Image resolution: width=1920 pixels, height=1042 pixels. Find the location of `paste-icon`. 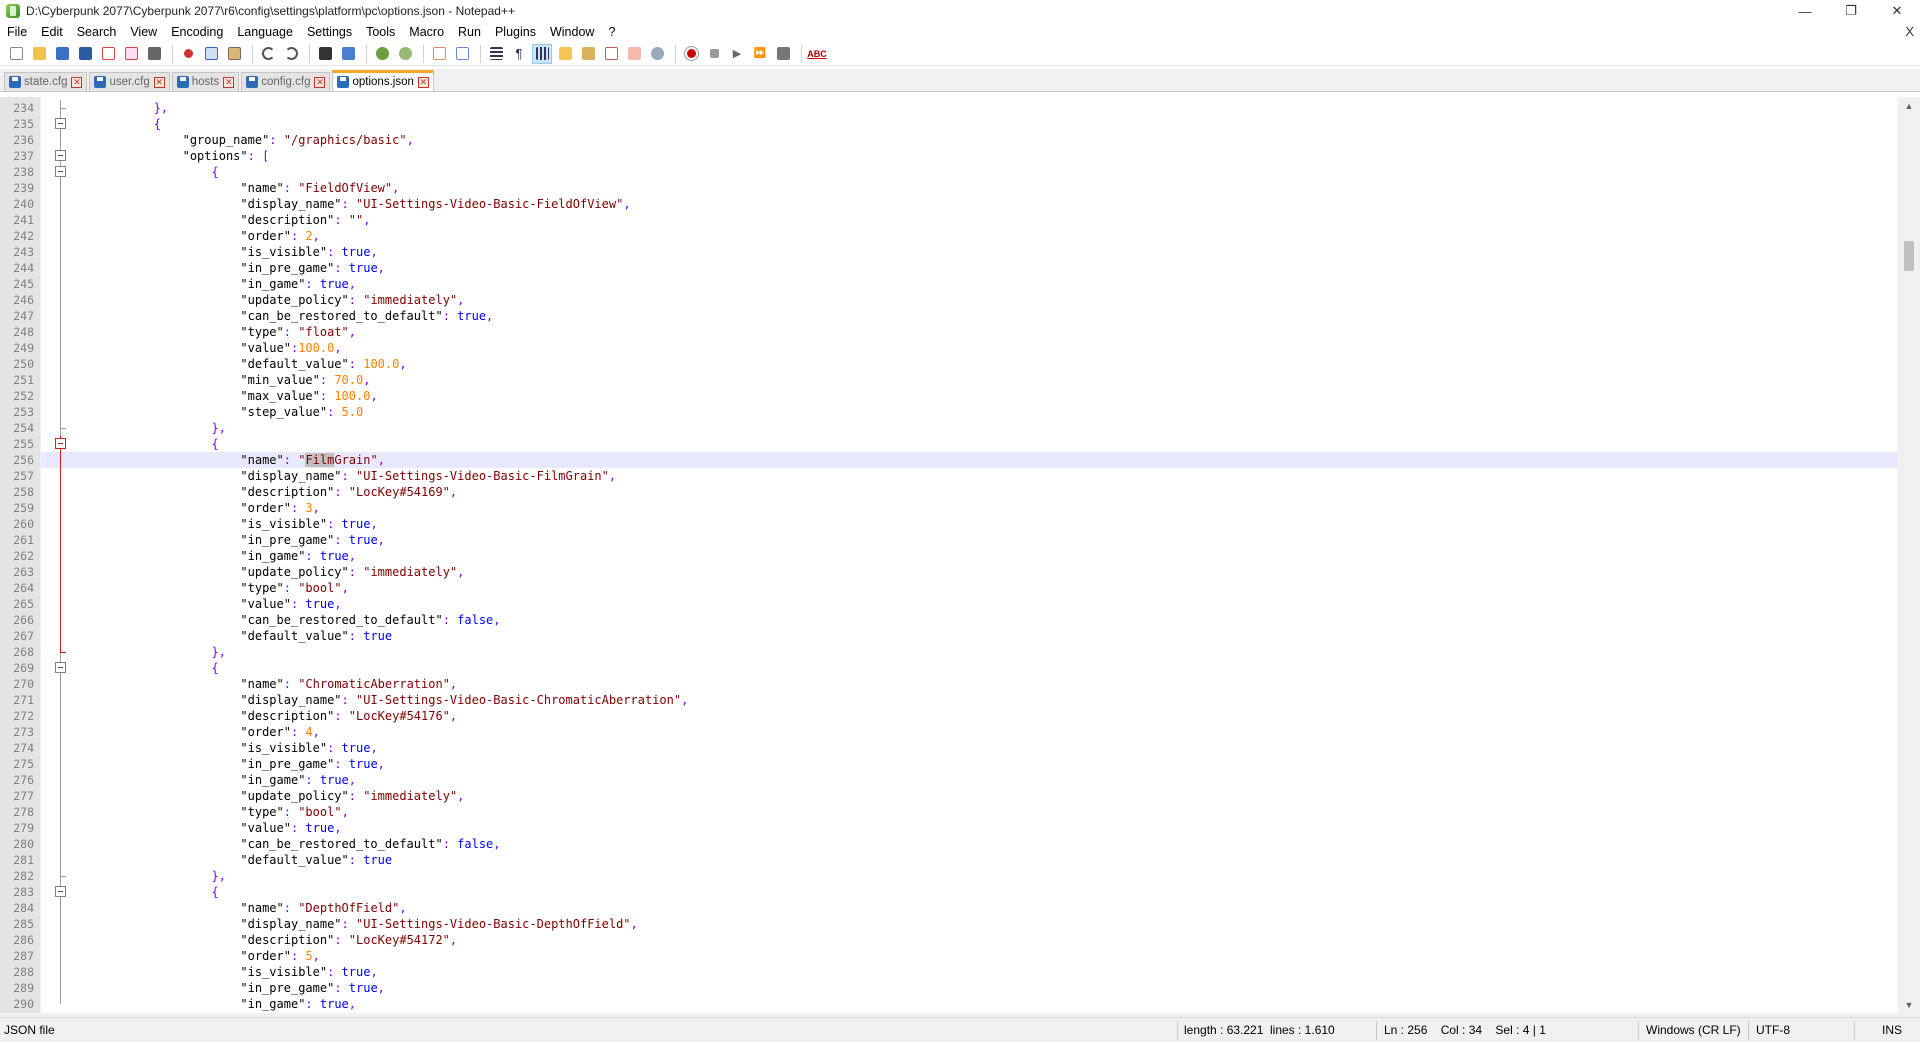

paste-icon is located at coordinates (234, 54).